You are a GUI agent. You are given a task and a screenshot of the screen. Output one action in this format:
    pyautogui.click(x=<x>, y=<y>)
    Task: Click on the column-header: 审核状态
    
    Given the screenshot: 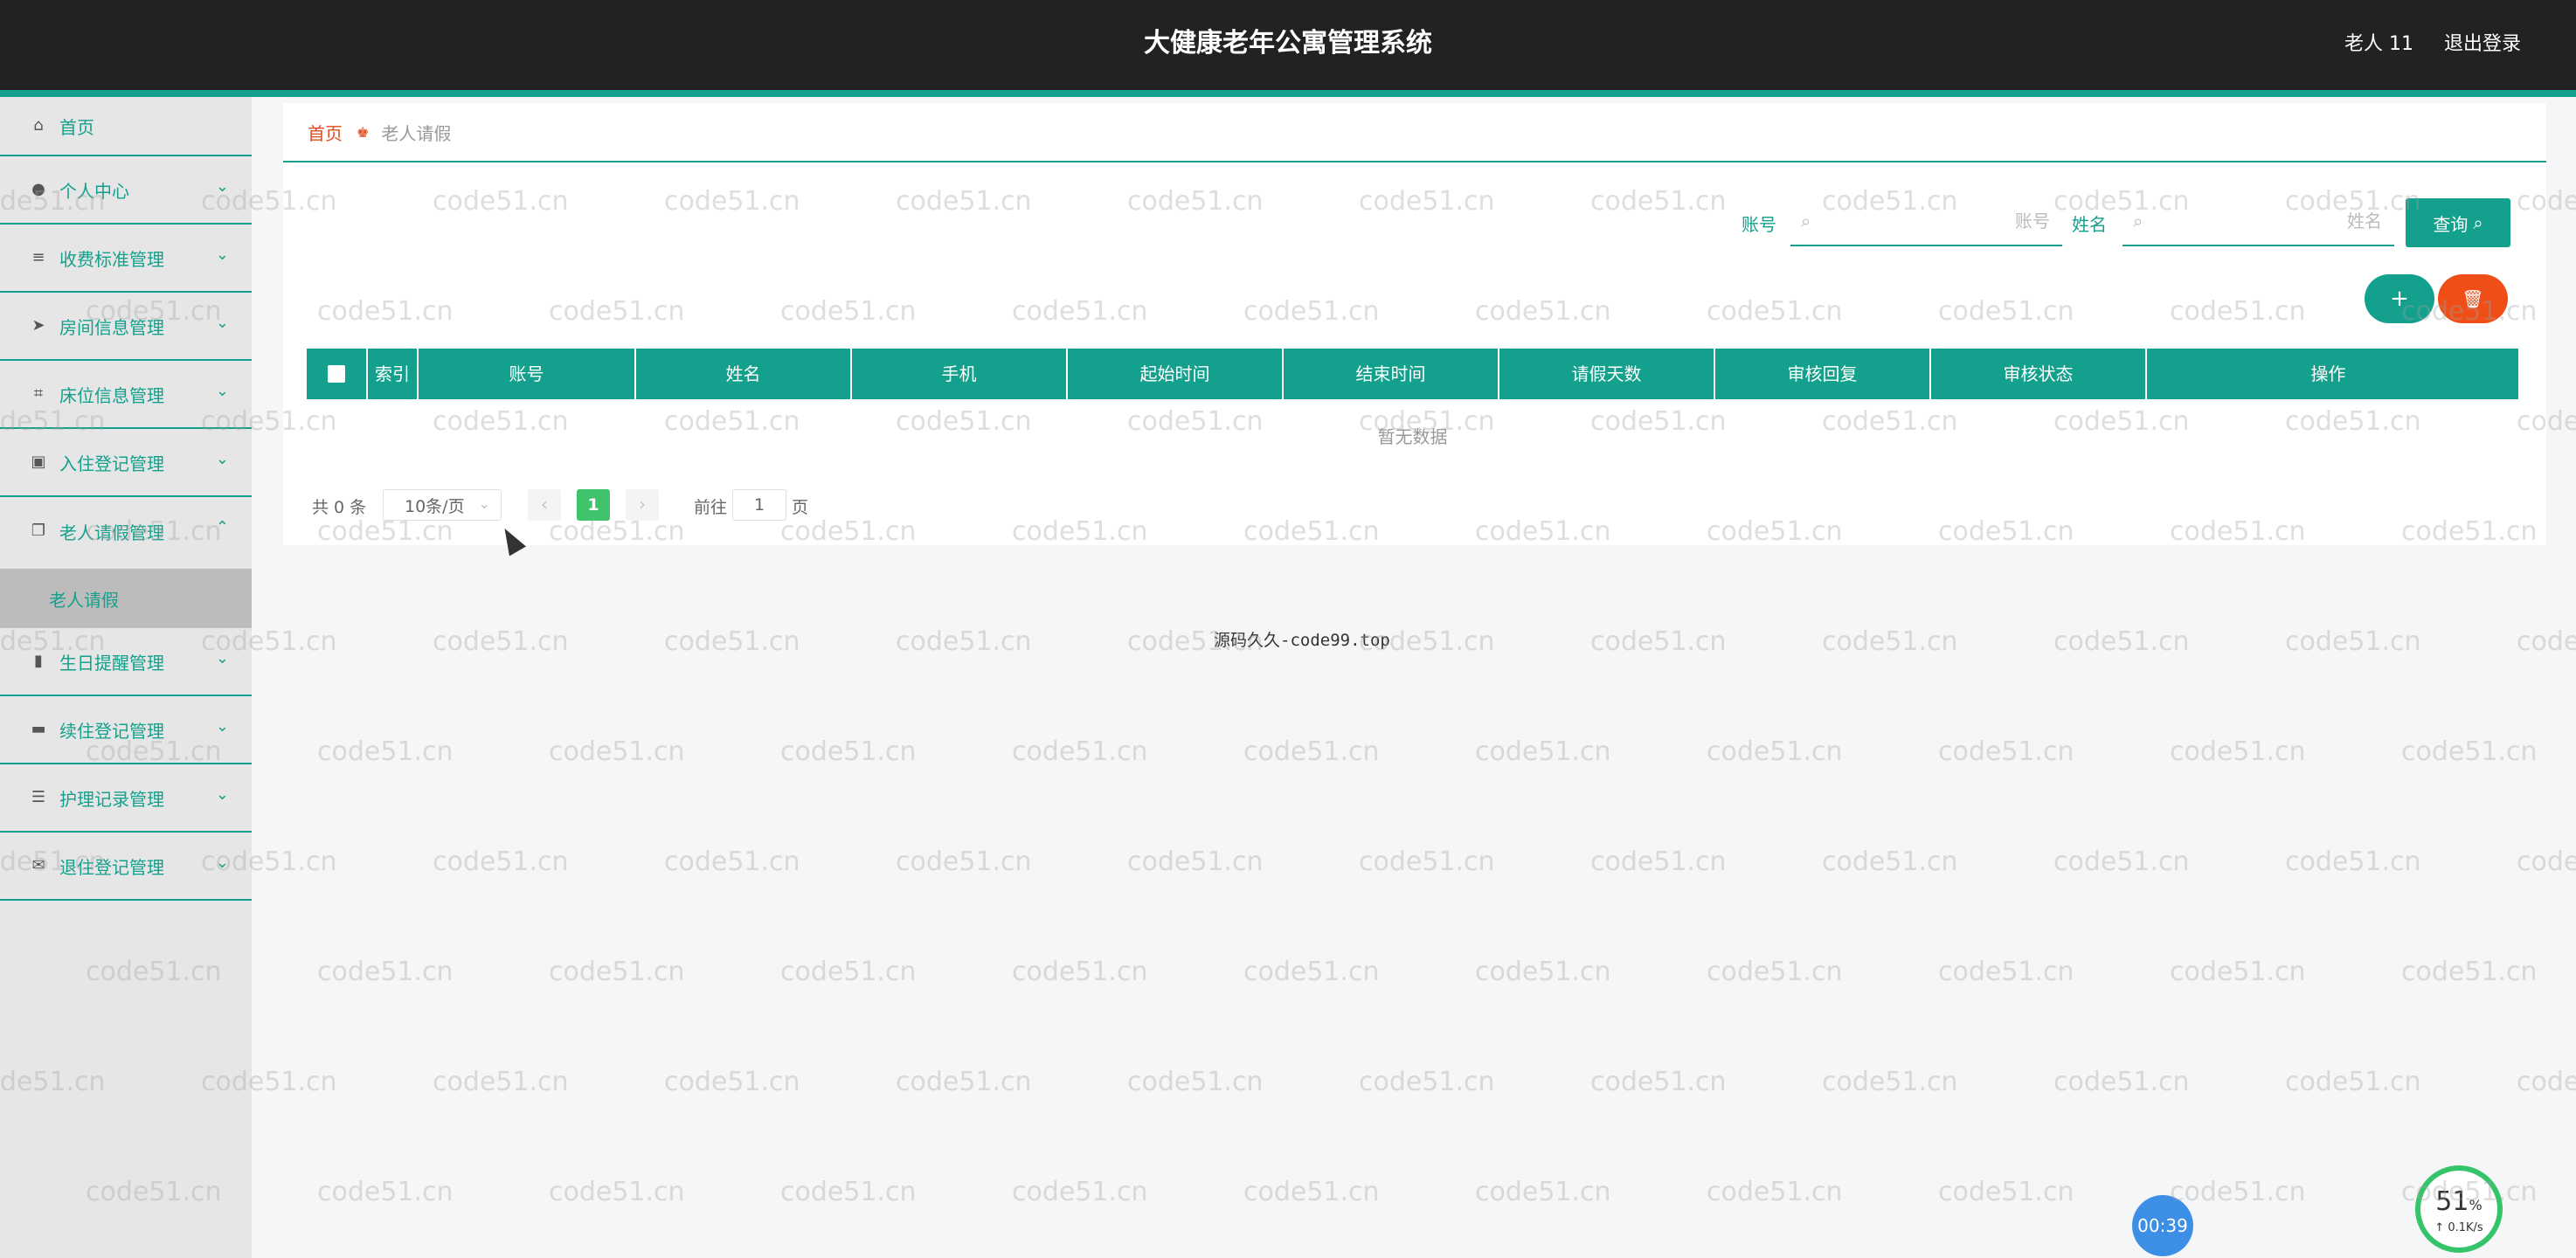 What is the action you would take?
    pyautogui.click(x=2039, y=374)
    